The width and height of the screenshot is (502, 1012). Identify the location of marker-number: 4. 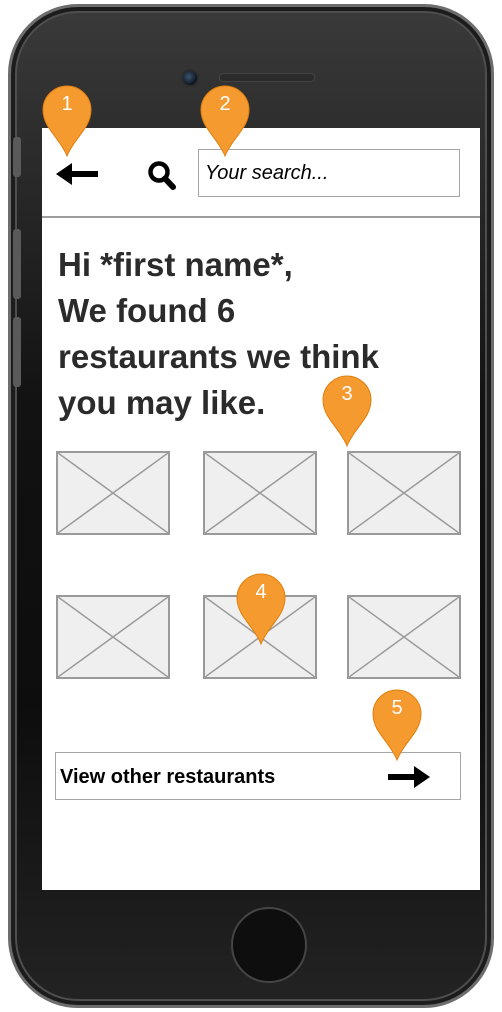
(261, 592).